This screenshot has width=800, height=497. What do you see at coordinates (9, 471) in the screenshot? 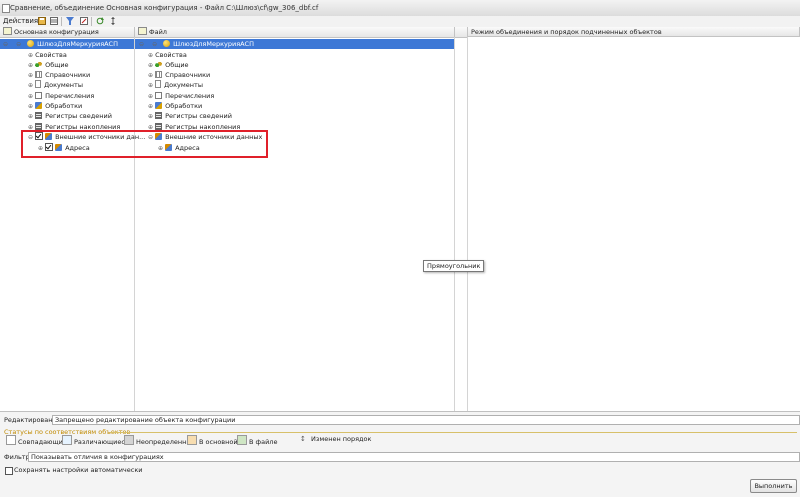
I see `autosave-checkbox` at bounding box center [9, 471].